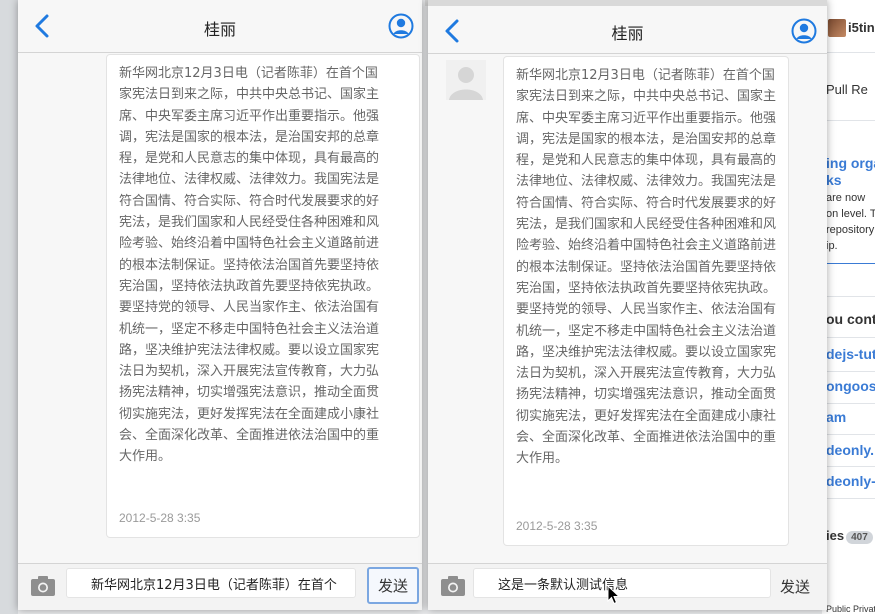 The height and width of the screenshot is (614, 875). I want to click on bg-pull-requests: Pull Re, so click(847, 89).